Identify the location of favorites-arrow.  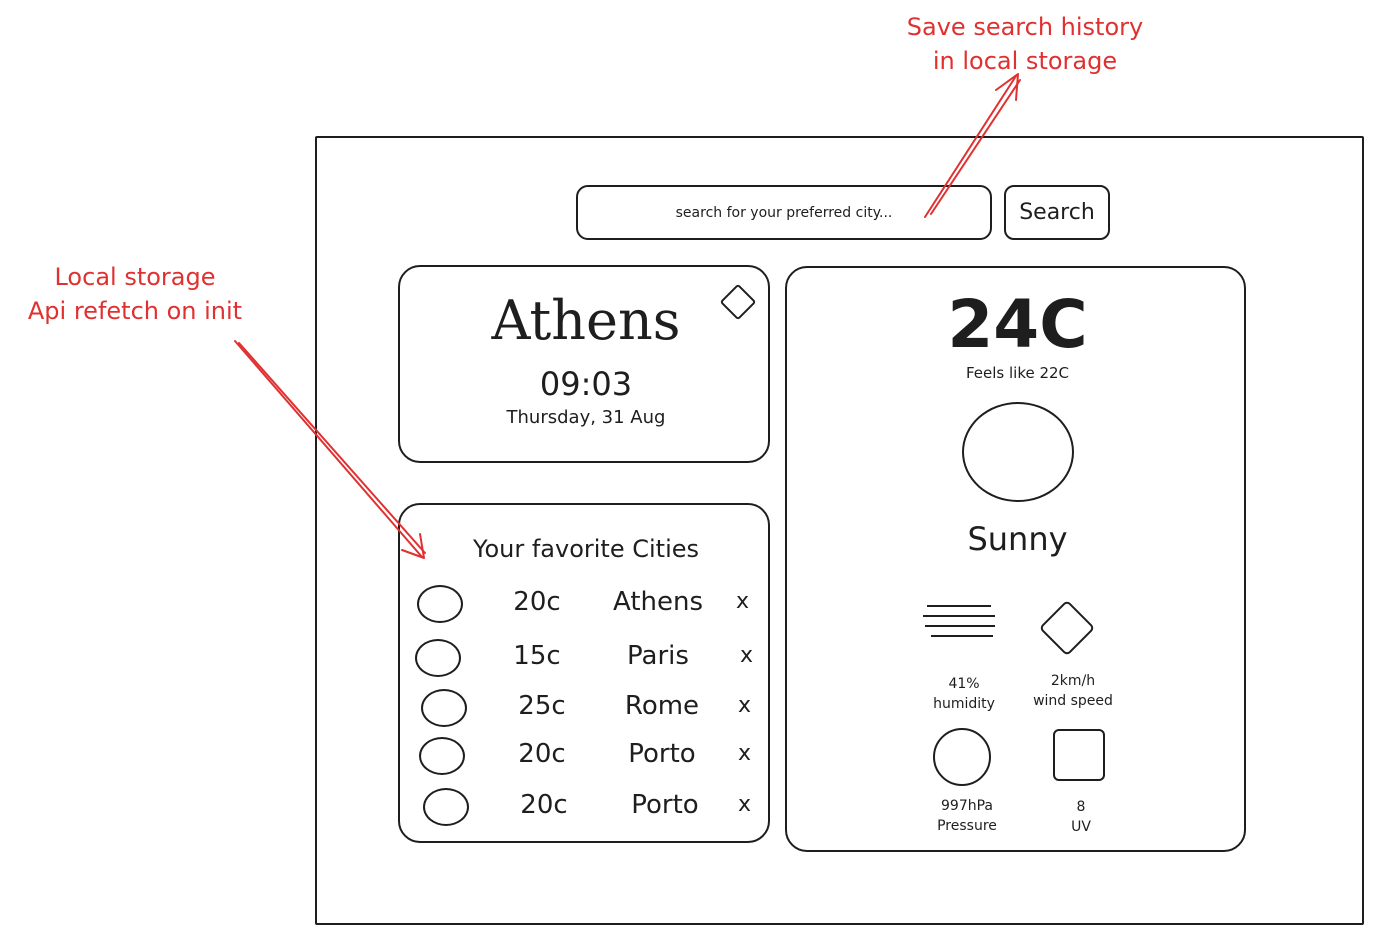
(328, 449).